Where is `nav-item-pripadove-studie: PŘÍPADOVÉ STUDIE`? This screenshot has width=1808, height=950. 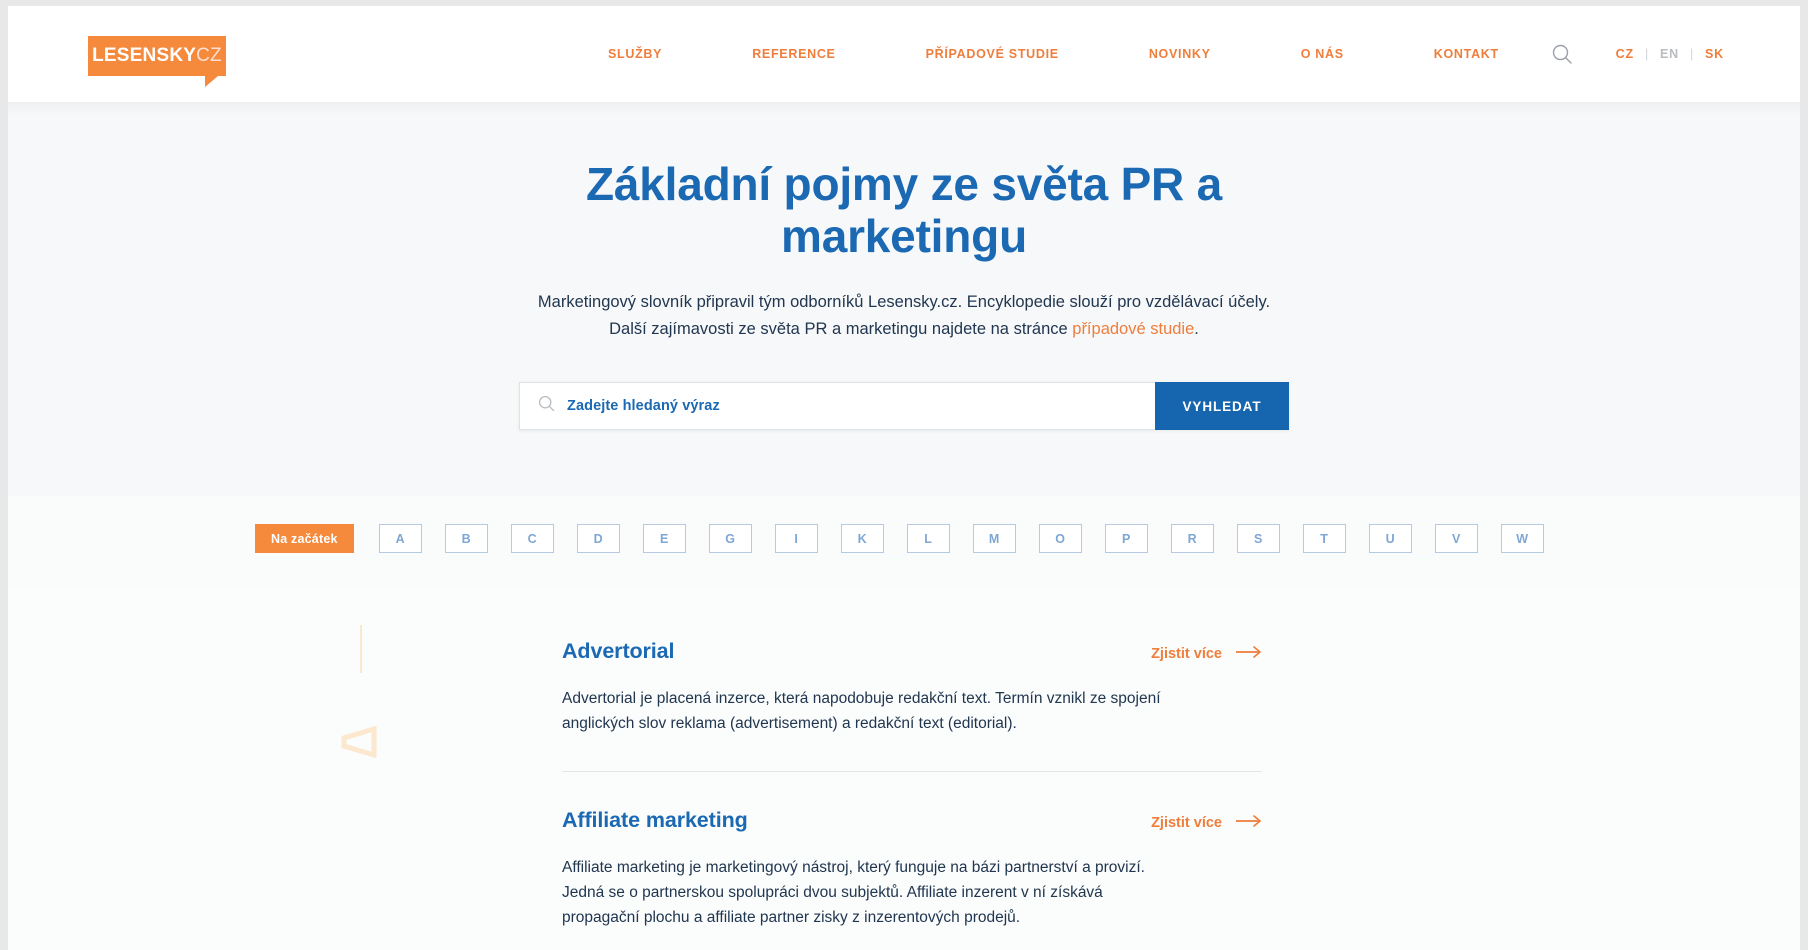
nav-item-pripadove-studie: PŘÍPADOVÉ STUDIE is located at coordinates (992, 54).